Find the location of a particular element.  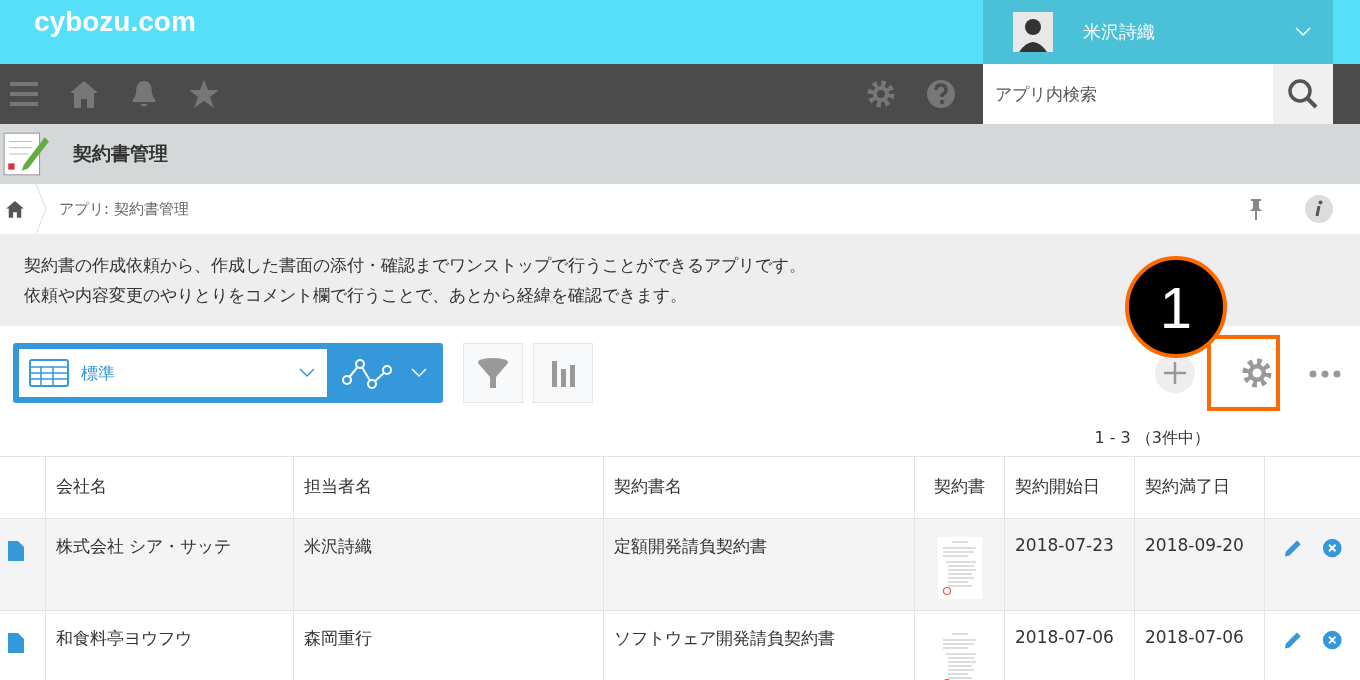

column-header: 契約書 is located at coordinates (959, 486).